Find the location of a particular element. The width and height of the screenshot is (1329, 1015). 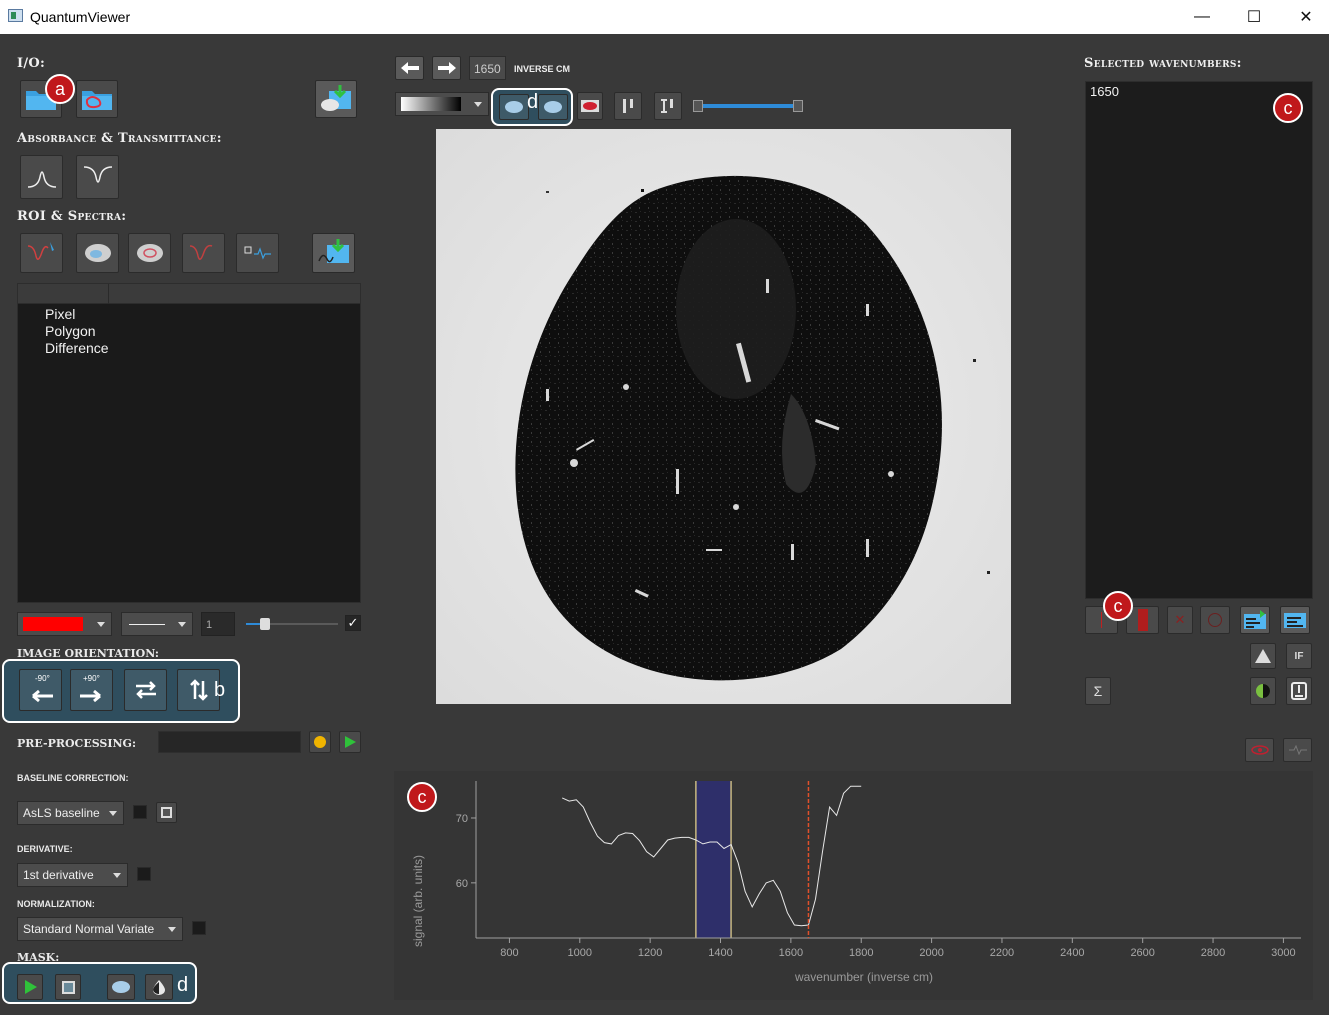

roi-spectrum-button is located at coordinates (41, 253).